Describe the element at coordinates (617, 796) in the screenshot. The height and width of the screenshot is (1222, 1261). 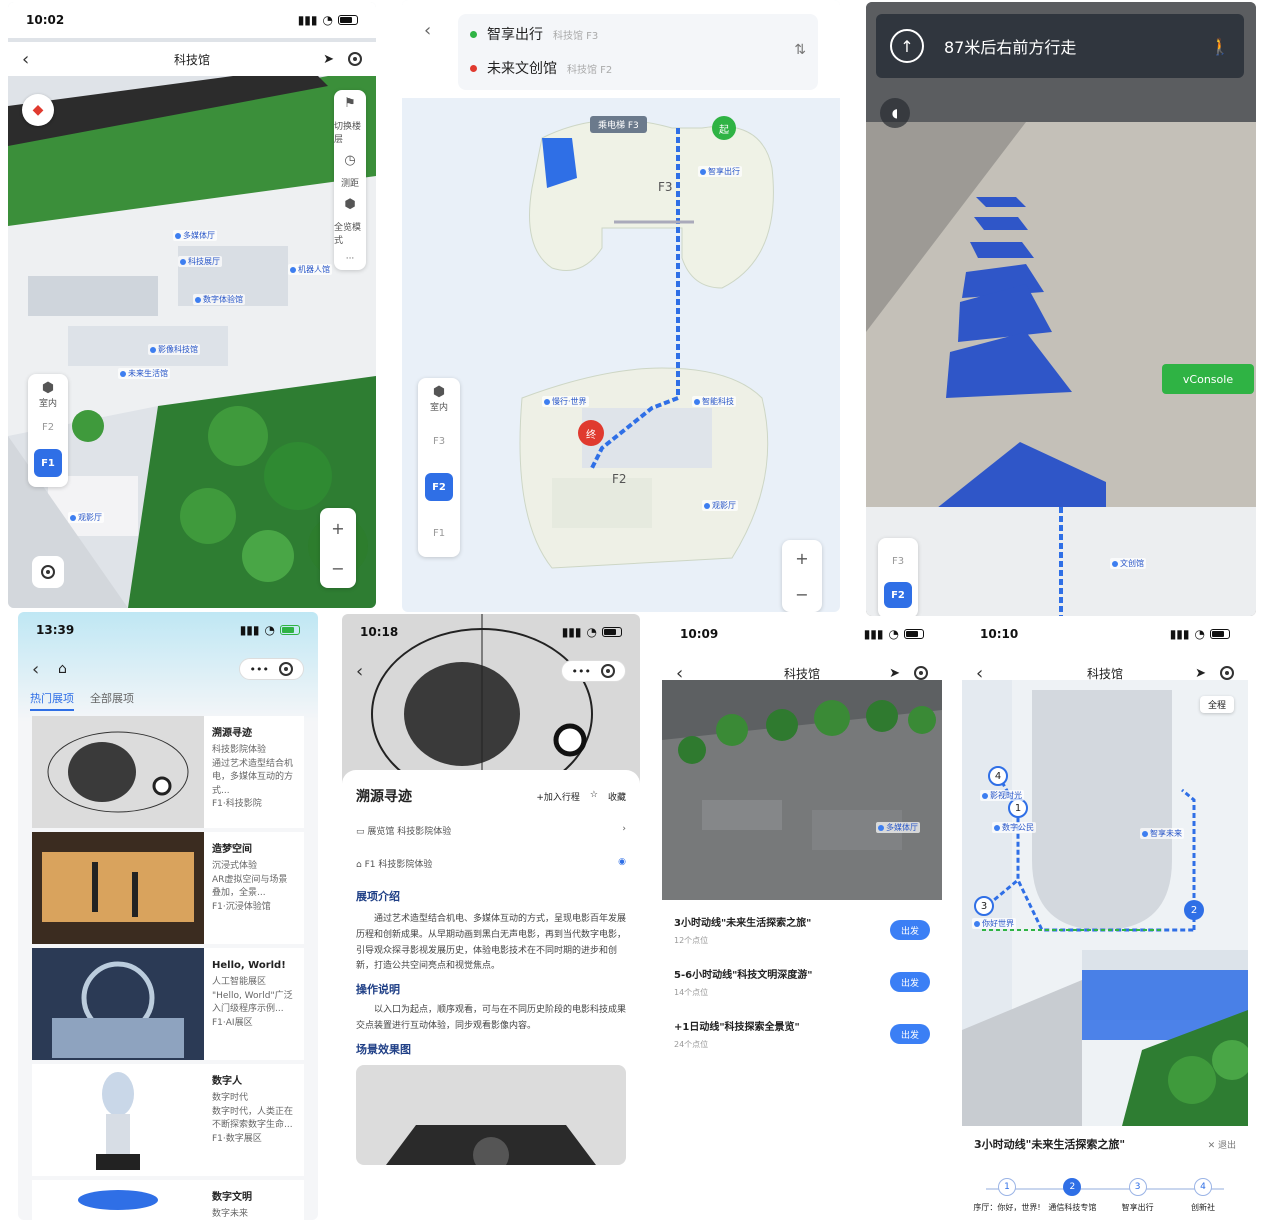
I see `favorite-button: 收藏` at that location.